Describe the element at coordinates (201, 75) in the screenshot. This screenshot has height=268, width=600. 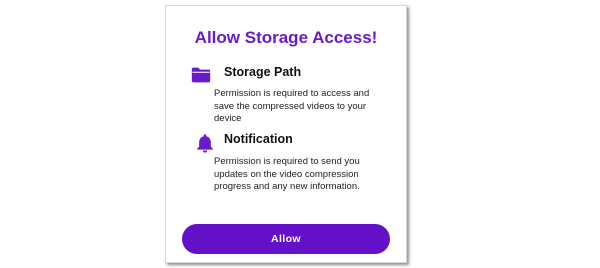
I see `folder-icon` at that location.